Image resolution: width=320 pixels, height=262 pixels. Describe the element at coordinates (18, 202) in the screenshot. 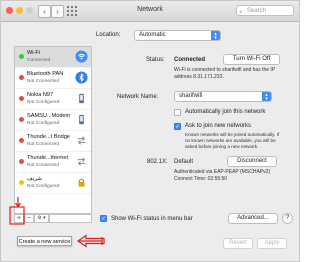

I see `annotation-down-arrow-icon` at that location.